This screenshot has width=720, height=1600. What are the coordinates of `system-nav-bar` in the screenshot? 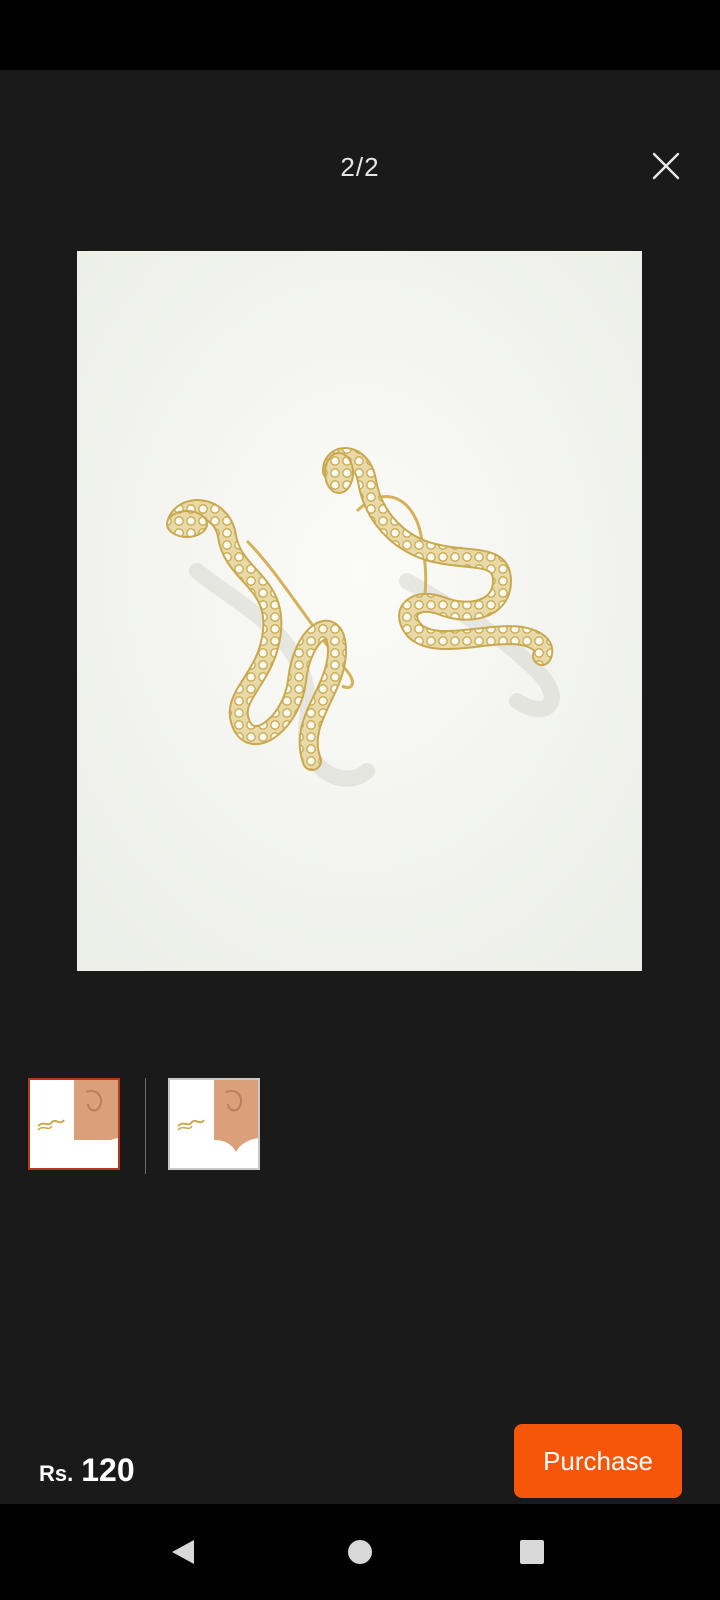 It's located at (360, 1552).